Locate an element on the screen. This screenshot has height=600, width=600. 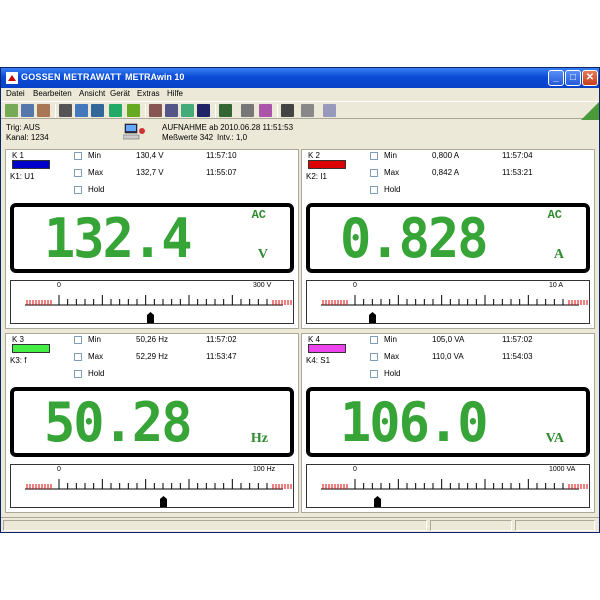
print-icon is located at coordinates (287, 110).